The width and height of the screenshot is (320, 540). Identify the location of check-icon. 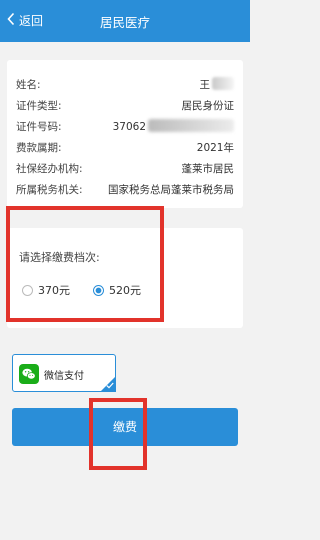
(110, 385).